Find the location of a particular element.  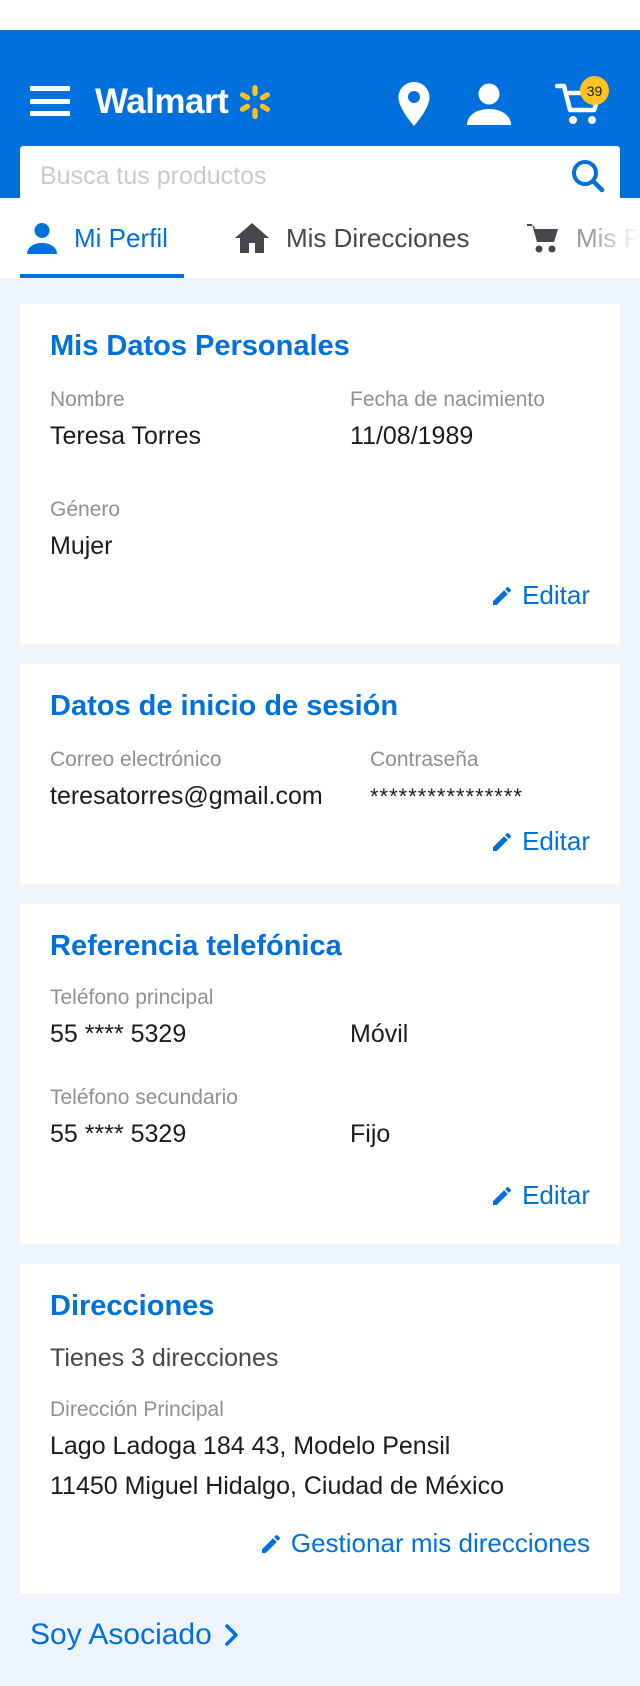

edit-personal-button: Editar is located at coordinates (540, 595).